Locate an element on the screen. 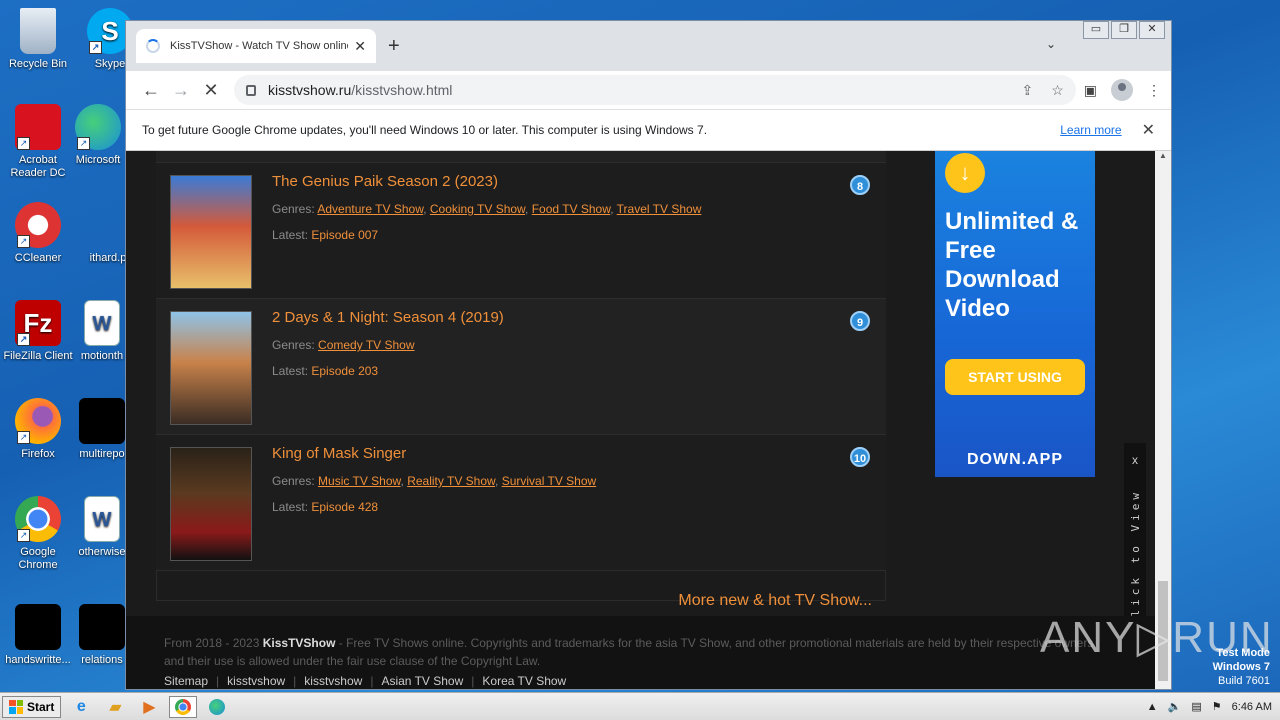 This screenshot has height=720, width=1280. genre-link: Adventure TV Show is located at coordinates (370, 209).